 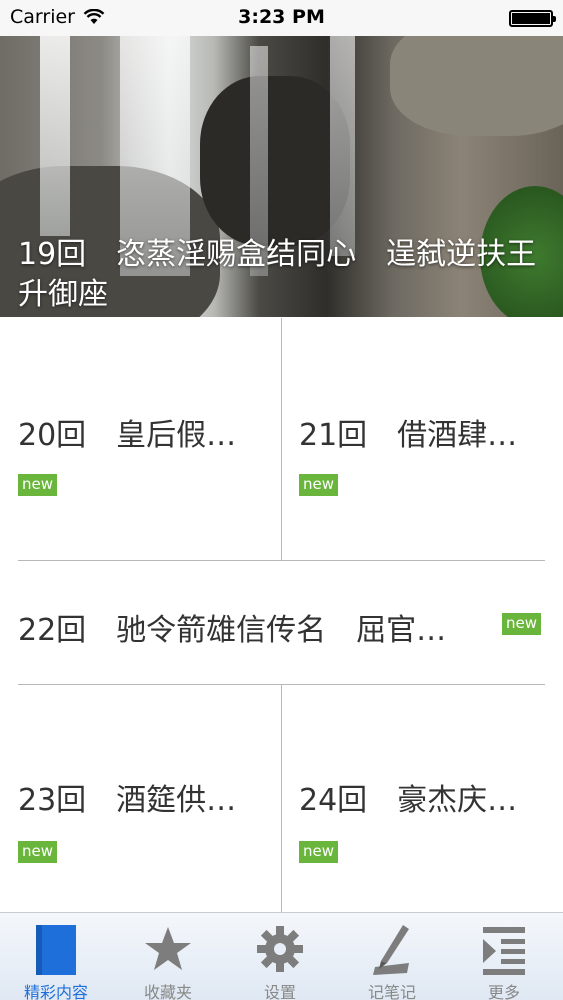 I want to click on gear-icon, so click(x=280, y=949).